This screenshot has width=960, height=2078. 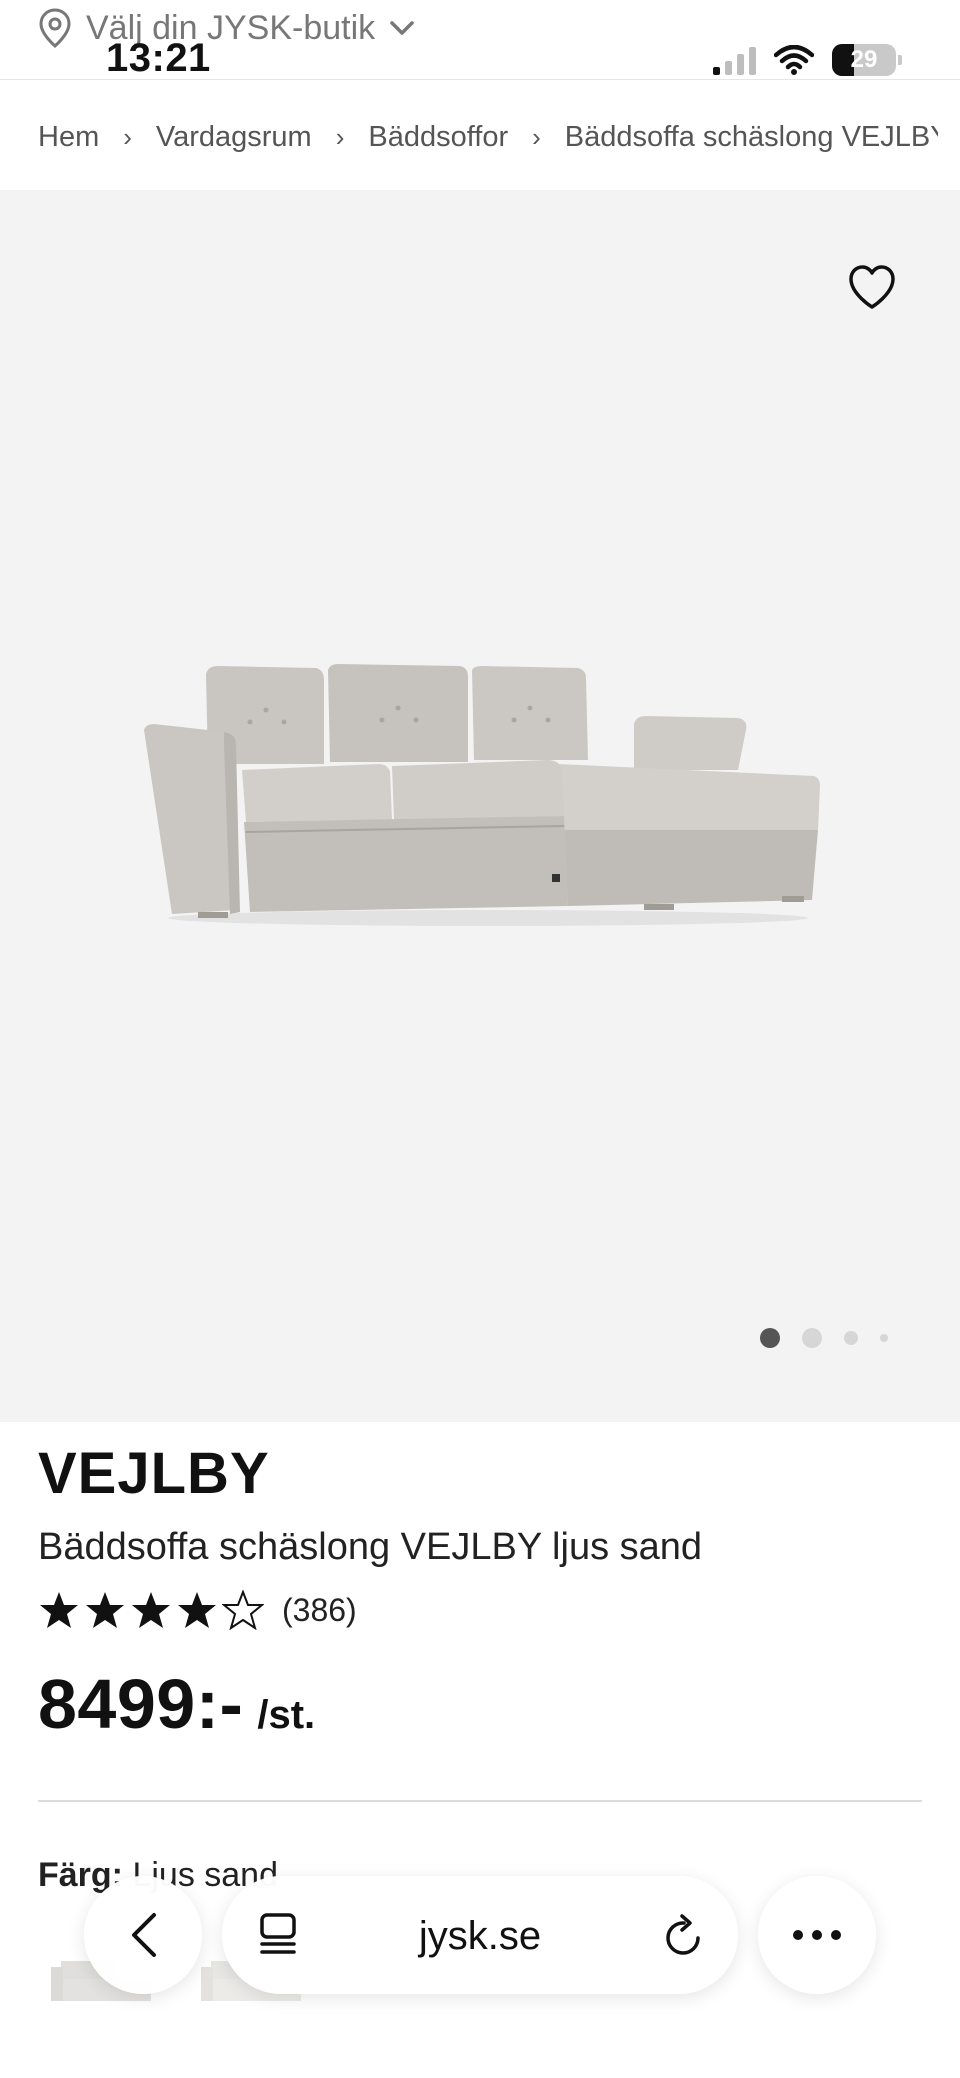 I want to click on gallery-dot-active, so click(x=770, y=1338).